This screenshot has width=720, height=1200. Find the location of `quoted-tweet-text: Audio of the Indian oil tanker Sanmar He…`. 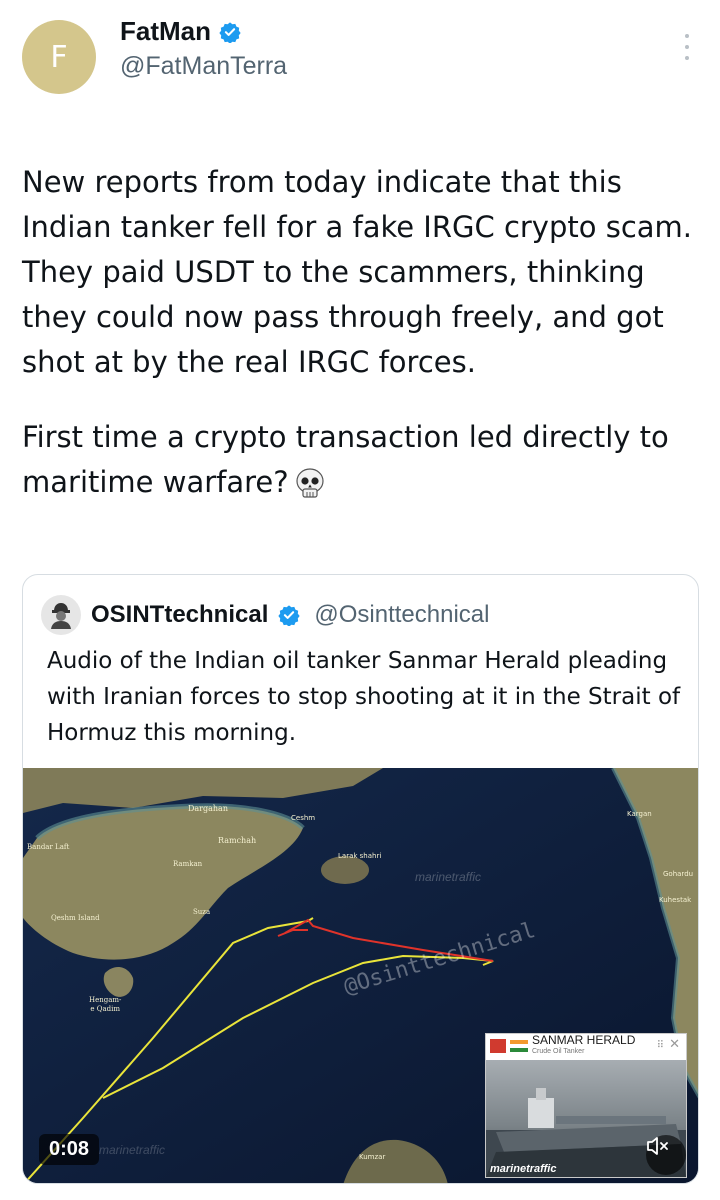

quoted-tweet-text: Audio of the Indian oil tanker Sanmar He… is located at coordinates (364, 697).